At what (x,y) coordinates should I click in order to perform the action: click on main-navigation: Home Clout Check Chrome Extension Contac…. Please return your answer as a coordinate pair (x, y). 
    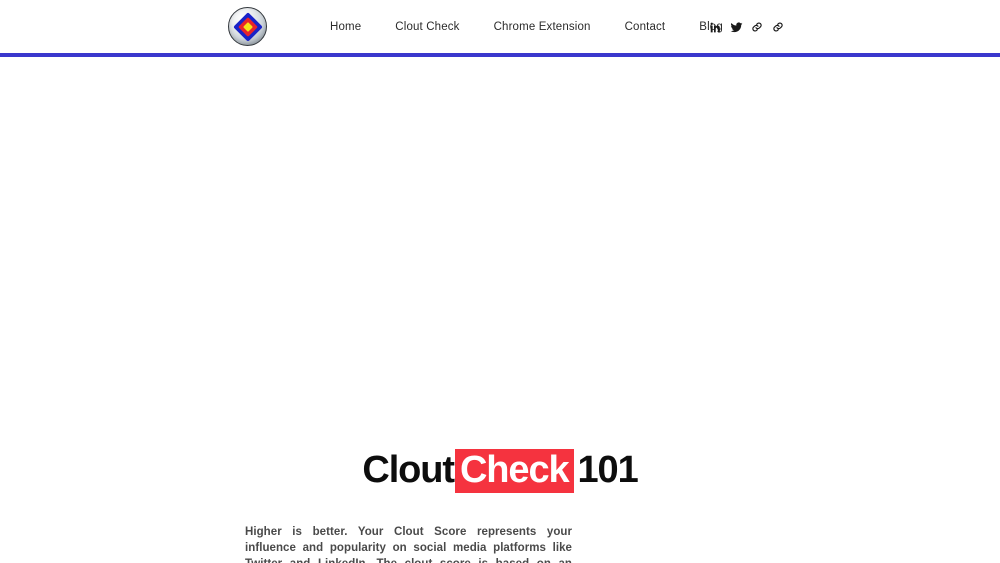
    Looking at the image, I should click on (535, 27).